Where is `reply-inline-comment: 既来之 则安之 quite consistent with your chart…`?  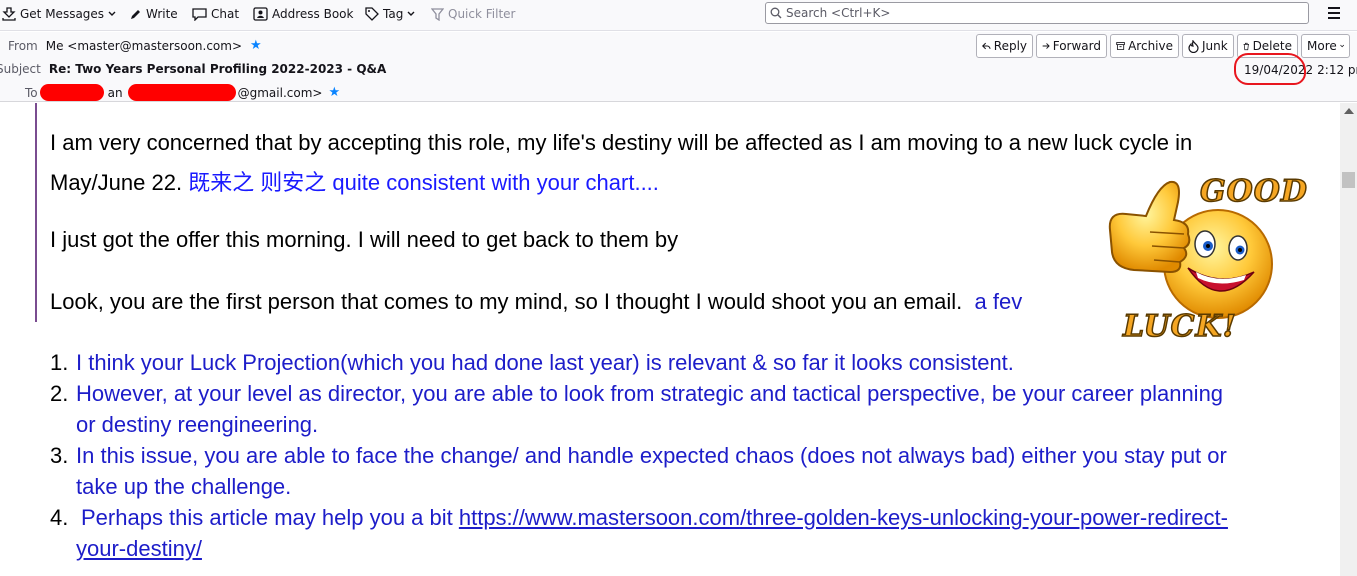 reply-inline-comment: 既来之 则安之 quite consistent with your chart… is located at coordinates (423, 182).